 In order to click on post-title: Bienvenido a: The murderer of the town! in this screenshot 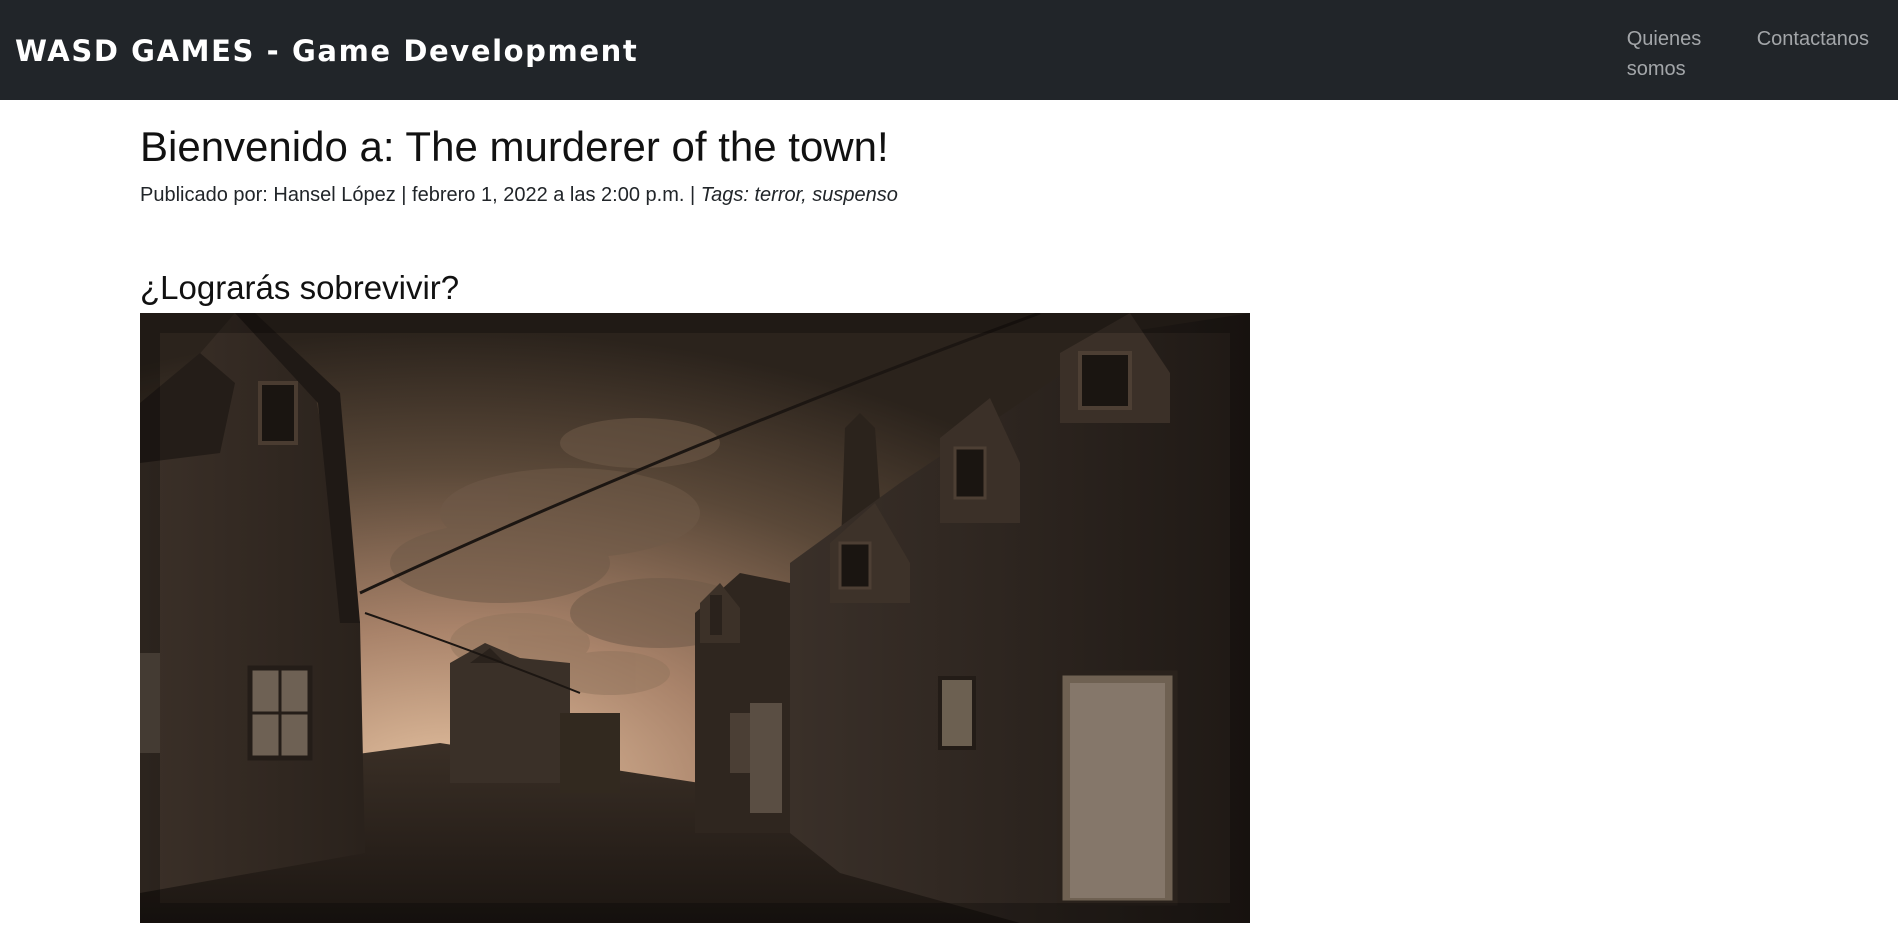, I will do `click(514, 146)`.